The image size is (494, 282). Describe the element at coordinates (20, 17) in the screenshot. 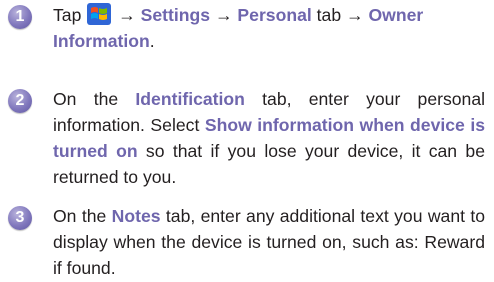

I see `step-number-badge: 1` at that location.